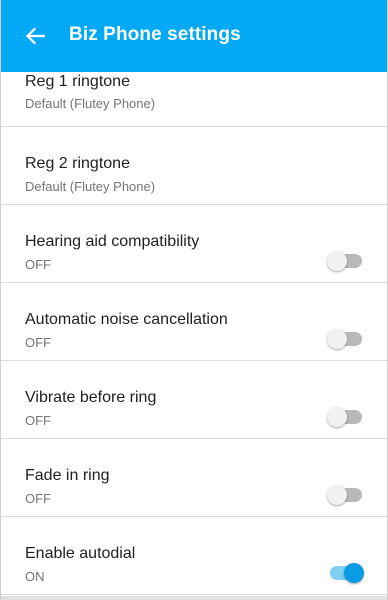 The width and height of the screenshot is (388, 600). What do you see at coordinates (112, 241) in the screenshot?
I see `setting-title: Hearing aid compatibility` at bounding box center [112, 241].